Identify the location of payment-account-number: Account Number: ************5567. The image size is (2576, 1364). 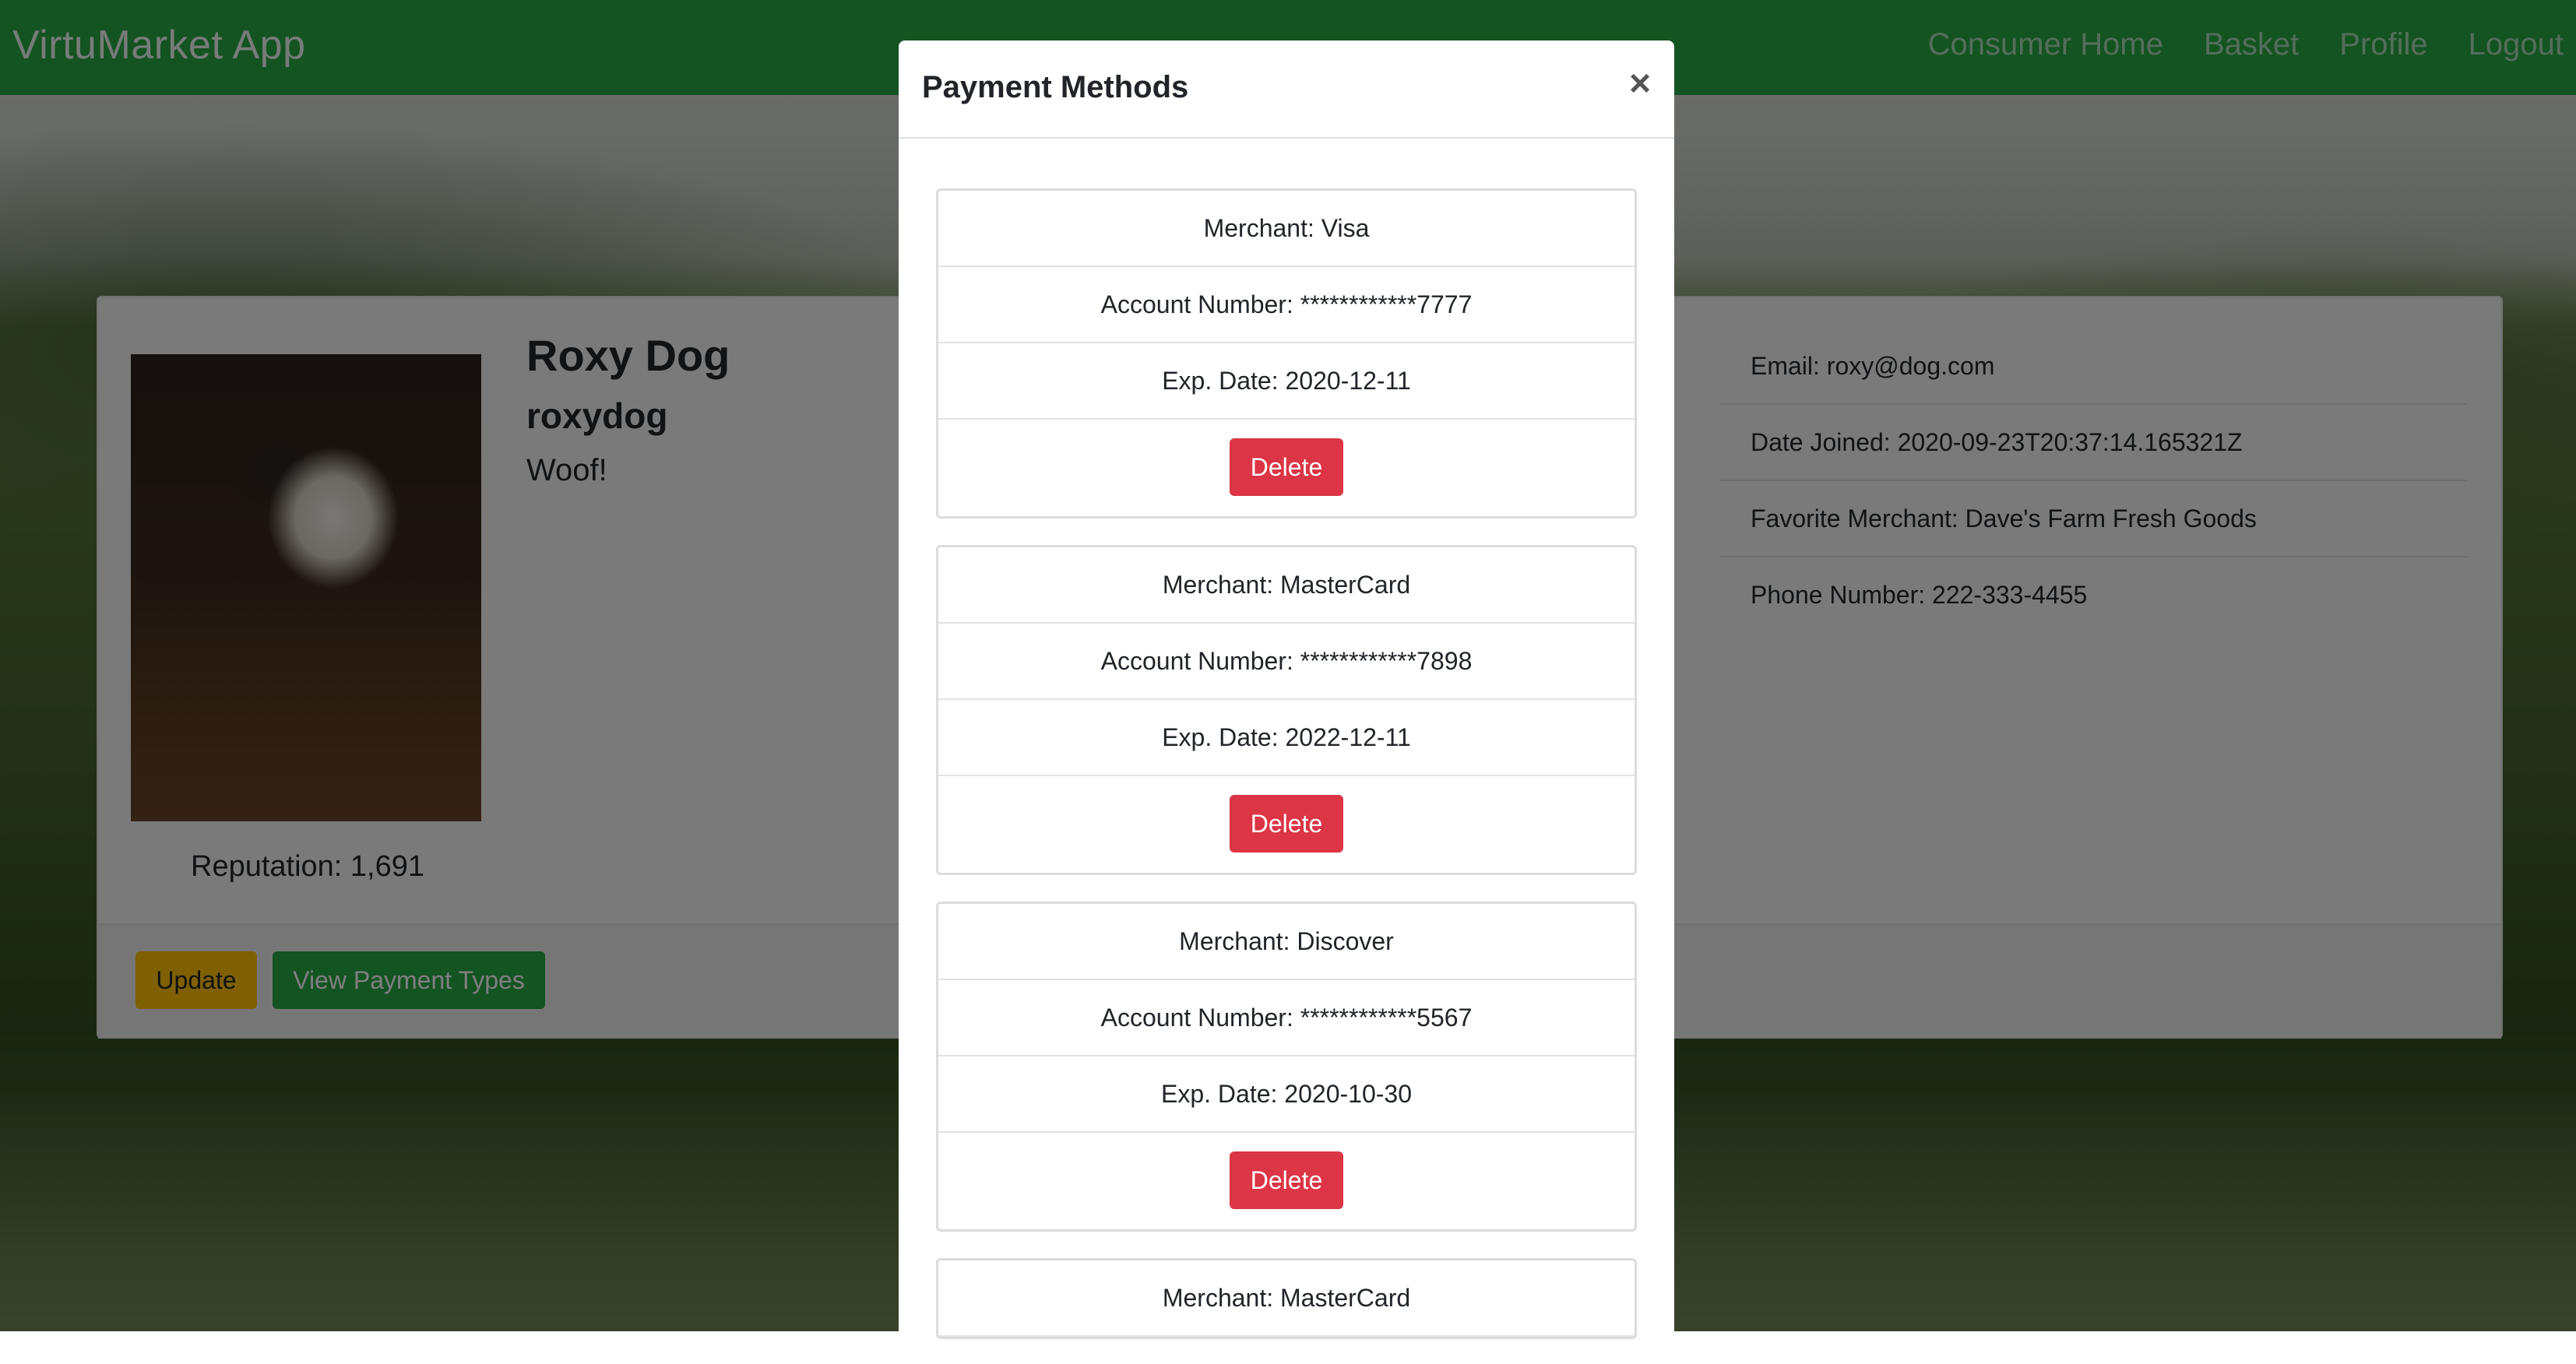
(1286, 1018).